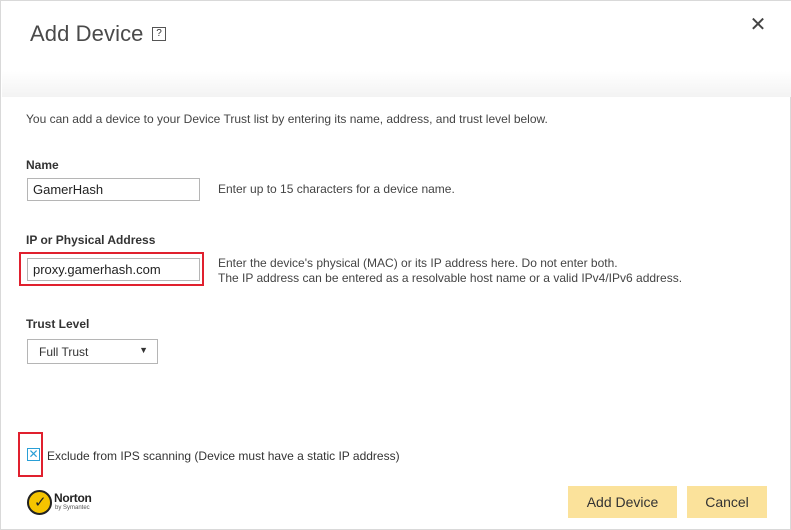  Describe the element at coordinates (727, 502) in the screenshot. I see `cancel-button: Cancel` at that location.